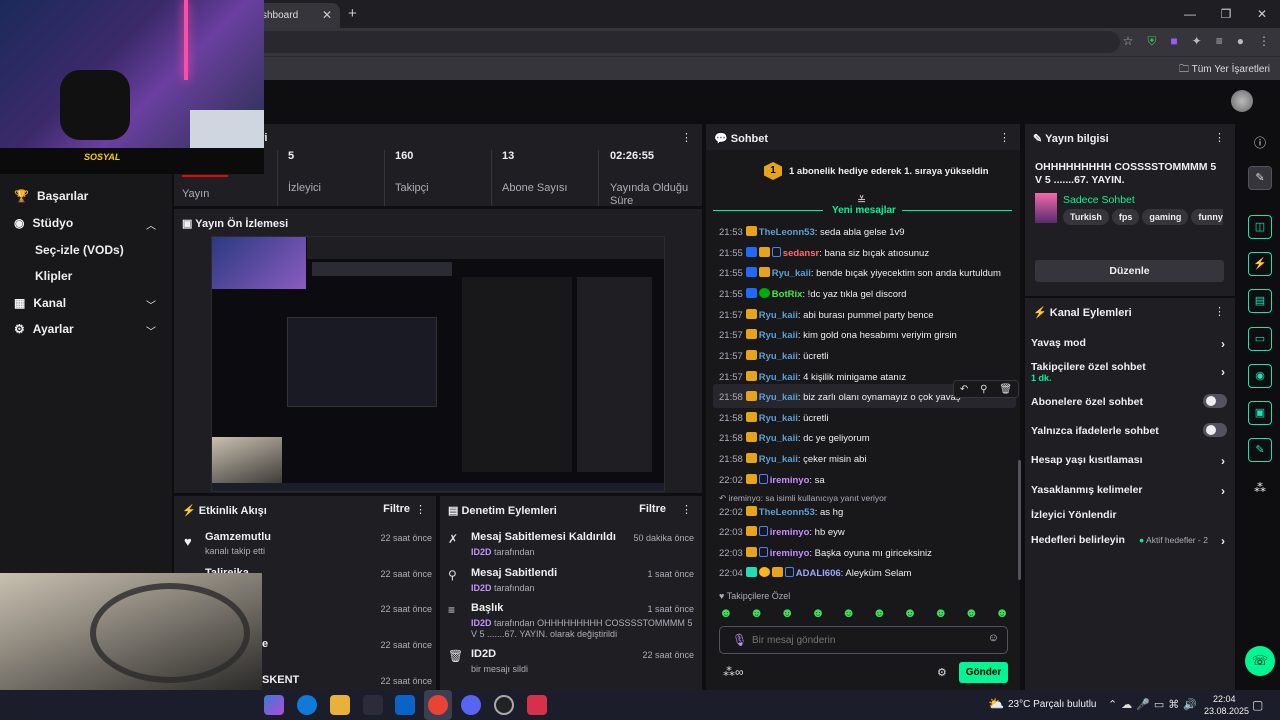  Describe the element at coordinates (1129, 344) in the screenshot. I see `slow-mode-action: Yavaş mod ›` at that location.